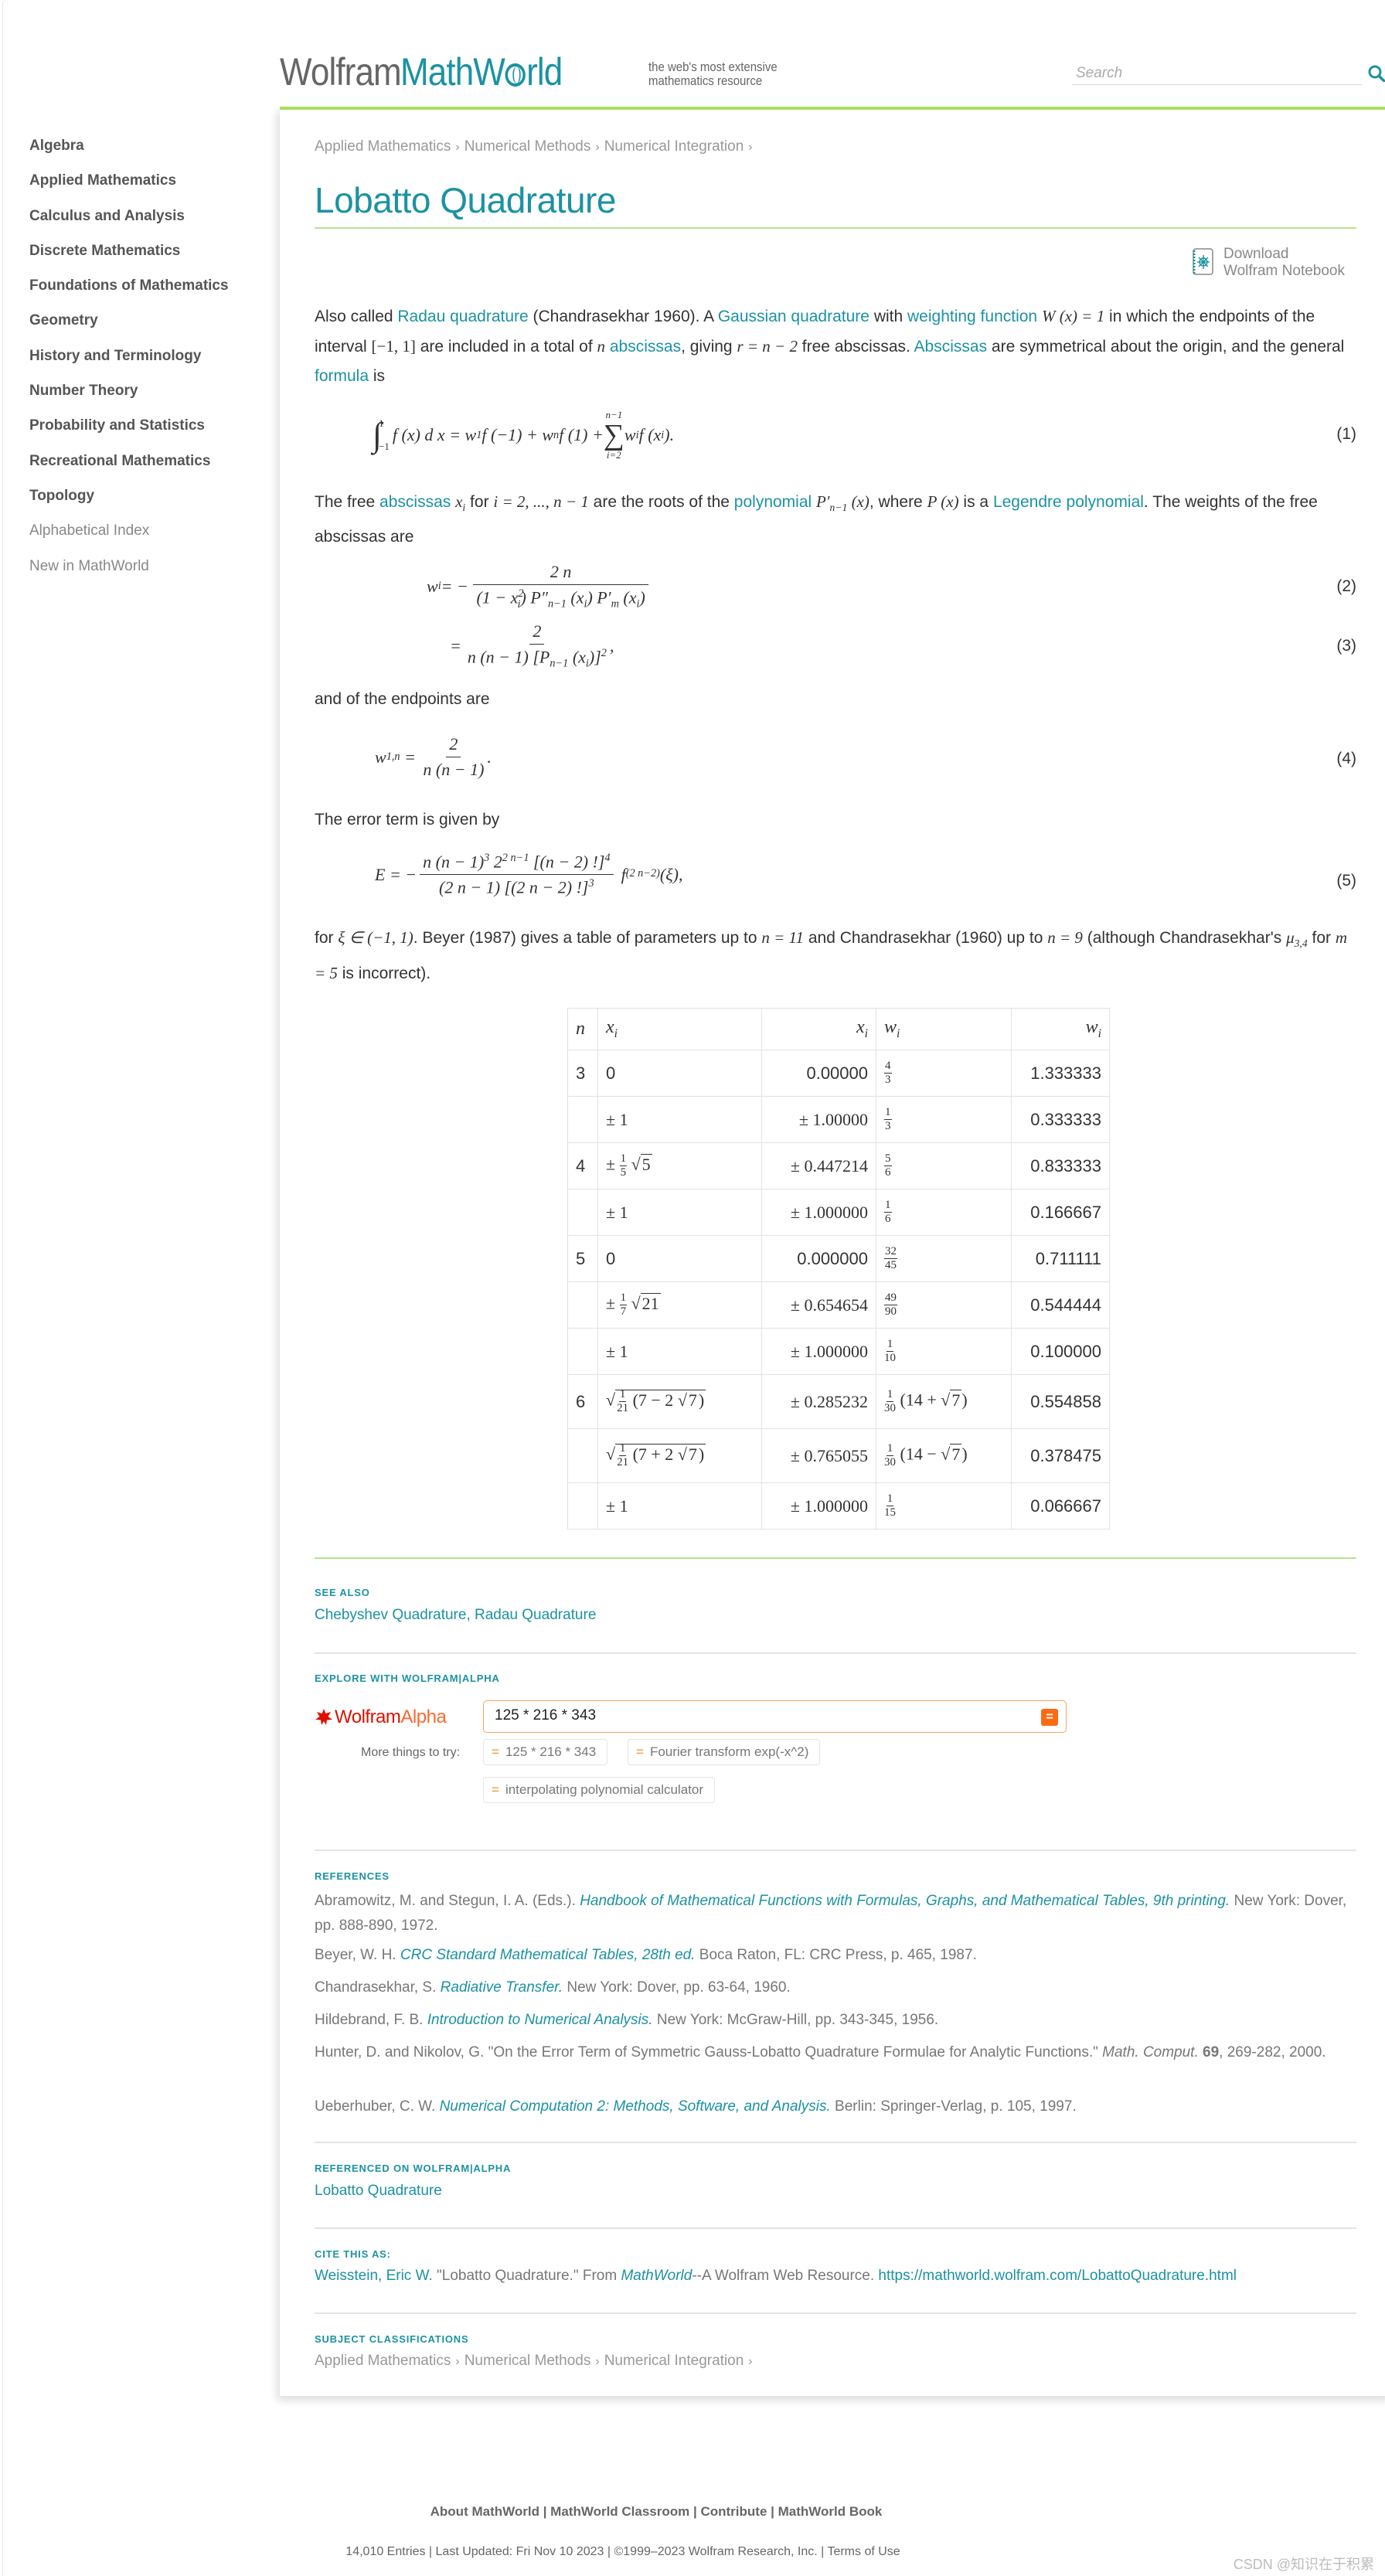 The width and height of the screenshot is (1385, 2576). I want to click on download-notebook-button: Download Wolfram Notebook, so click(1268, 263).